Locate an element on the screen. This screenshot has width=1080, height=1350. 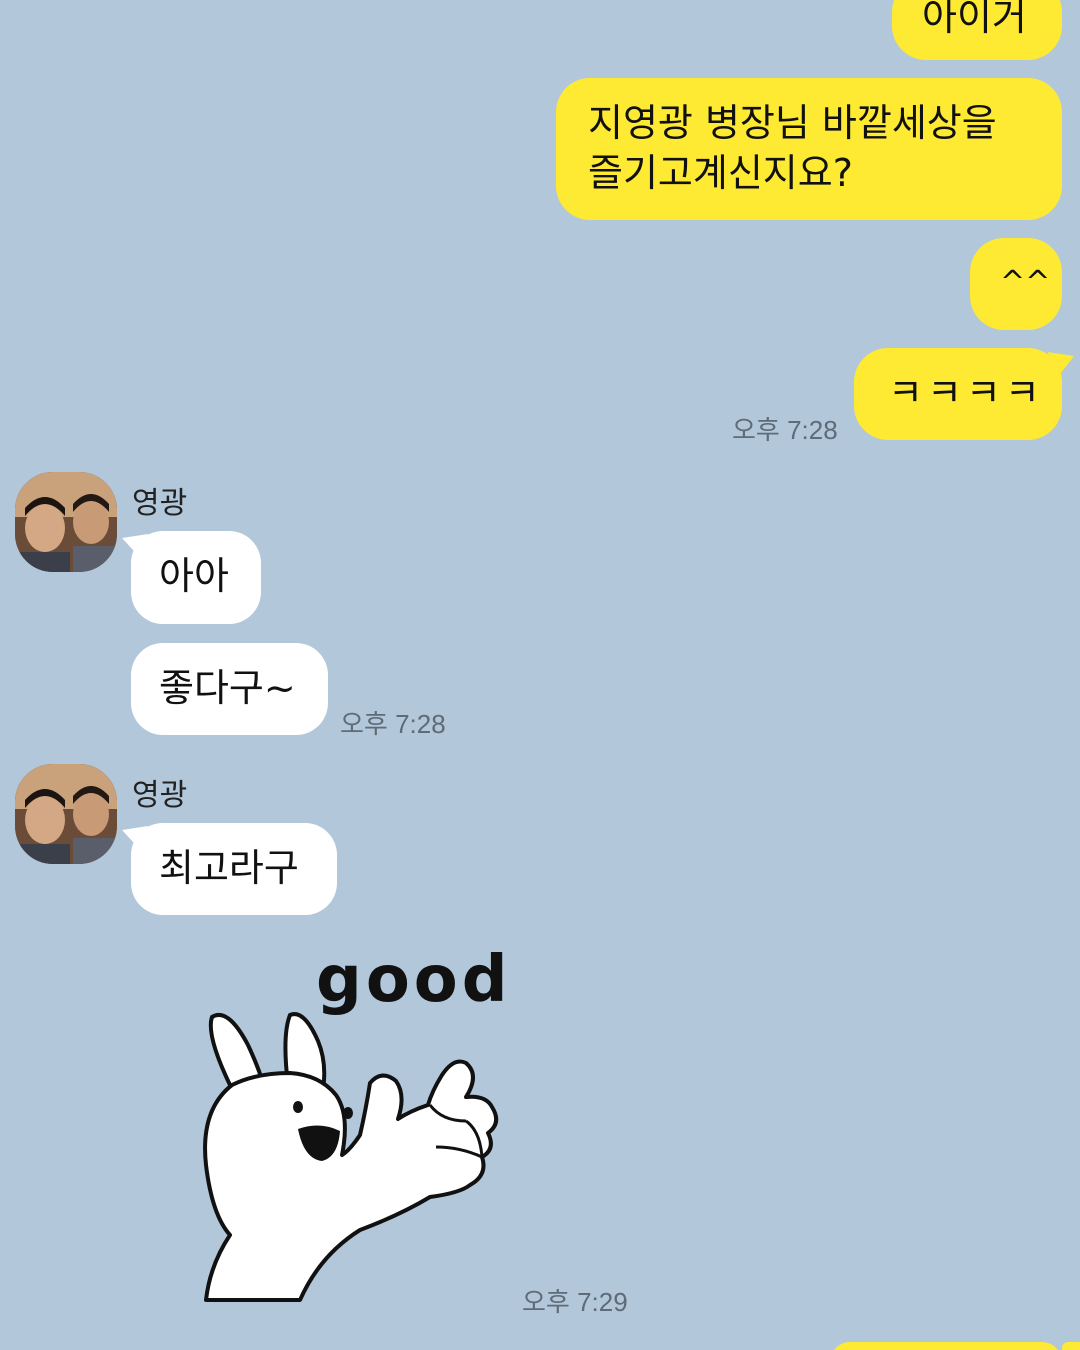
my-message-bubble-partial is located at coordinates (946, 1346).